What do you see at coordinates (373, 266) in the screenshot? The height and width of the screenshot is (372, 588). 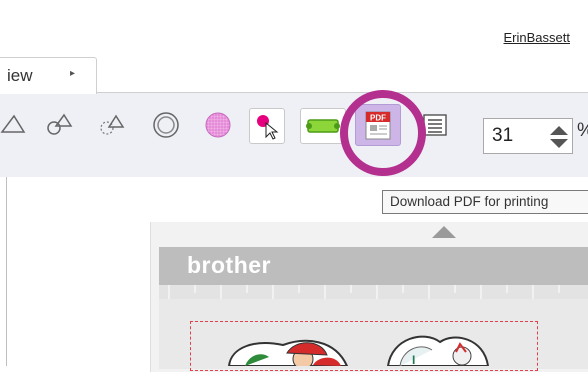 I see `mat-header: brother` at bounding box center [373, 266].